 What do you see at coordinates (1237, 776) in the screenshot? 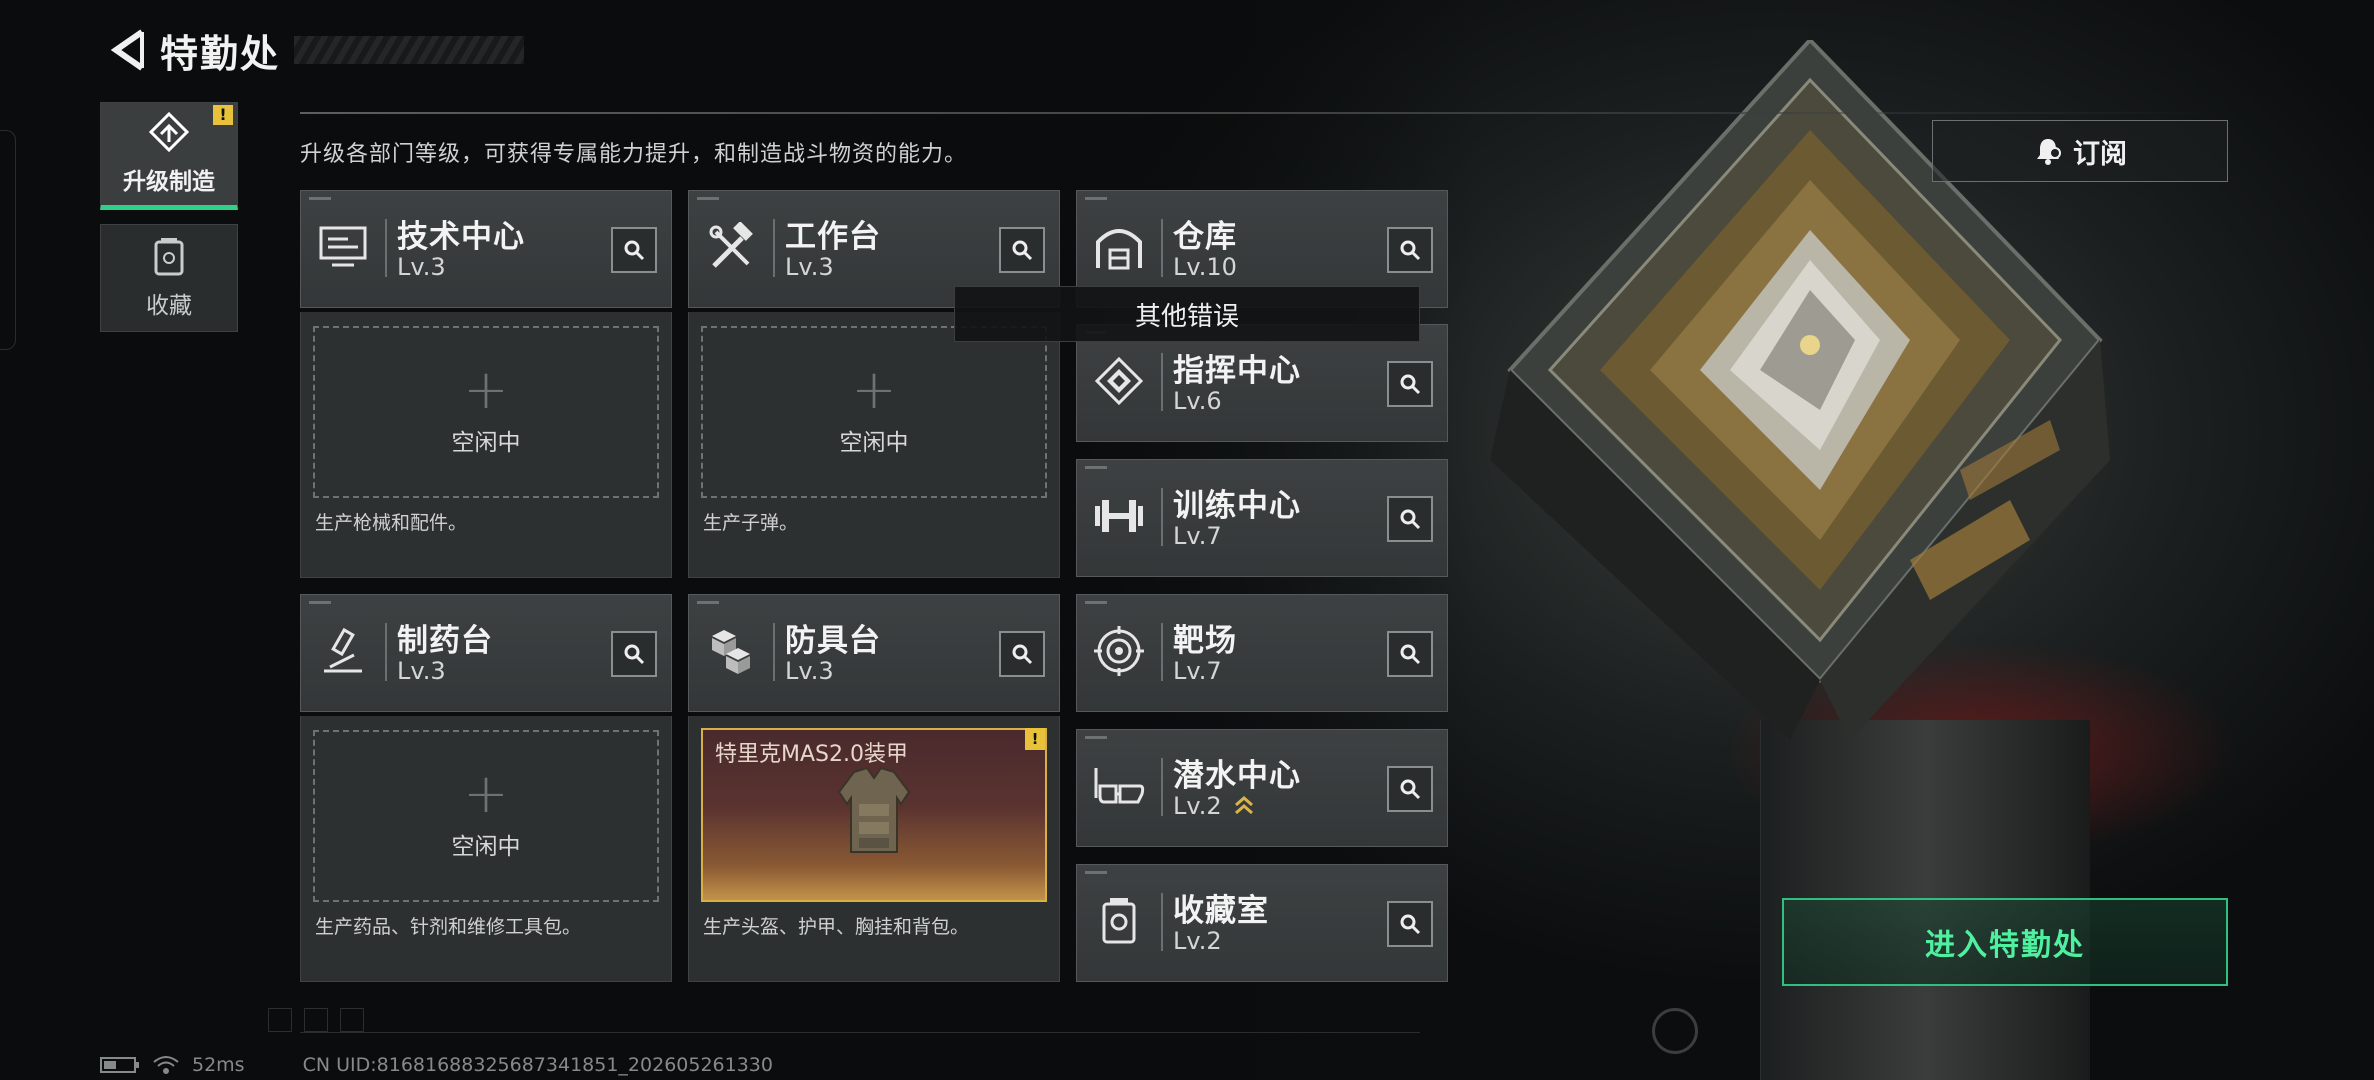
I see `dept-name: 潜水中心` at bounding box center [1237, 776].